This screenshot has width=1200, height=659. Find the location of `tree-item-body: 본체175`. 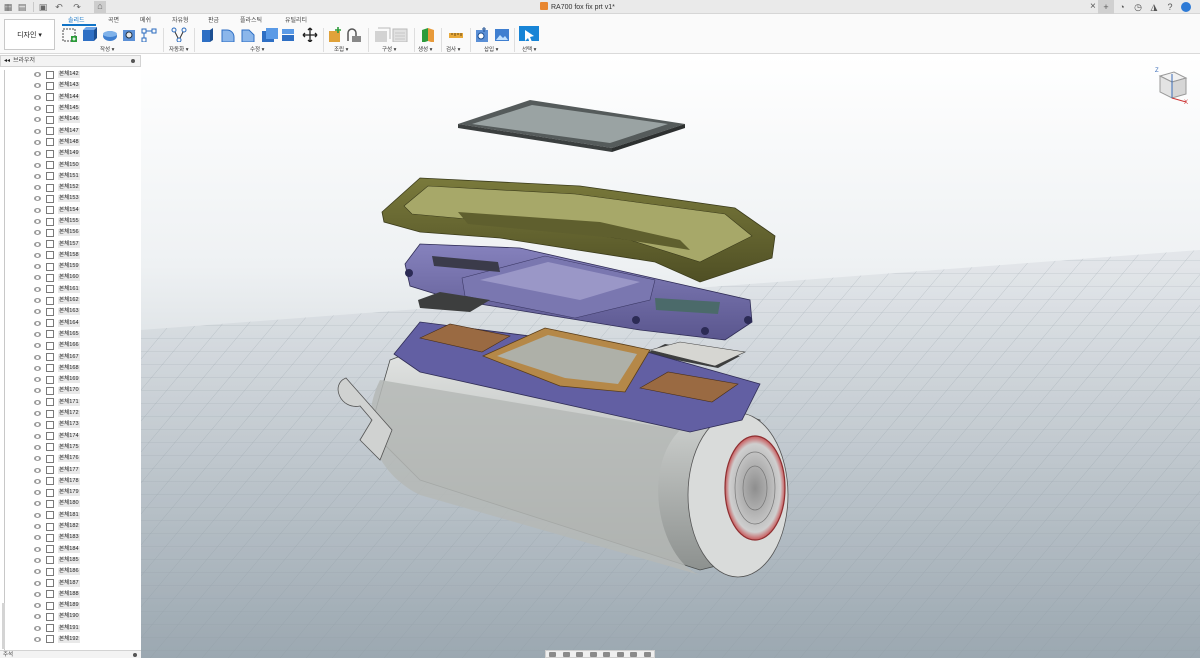

tree-item-body: 본체175 is located at coordinates (59, 447).